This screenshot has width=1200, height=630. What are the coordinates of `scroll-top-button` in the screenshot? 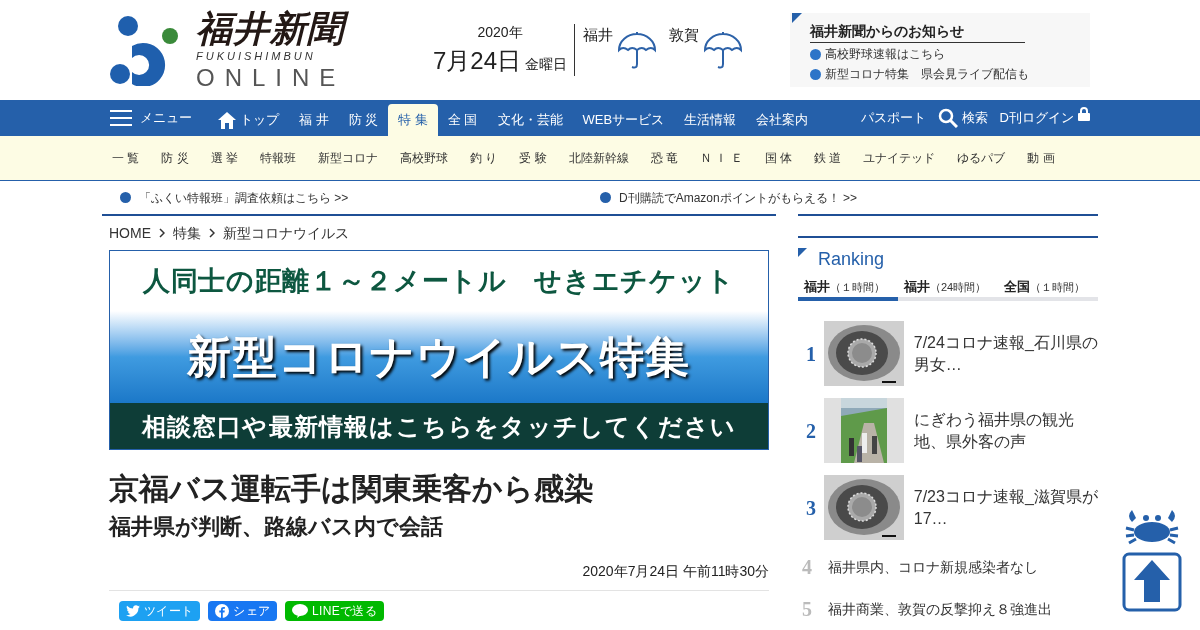 It's located at (1152, 582).